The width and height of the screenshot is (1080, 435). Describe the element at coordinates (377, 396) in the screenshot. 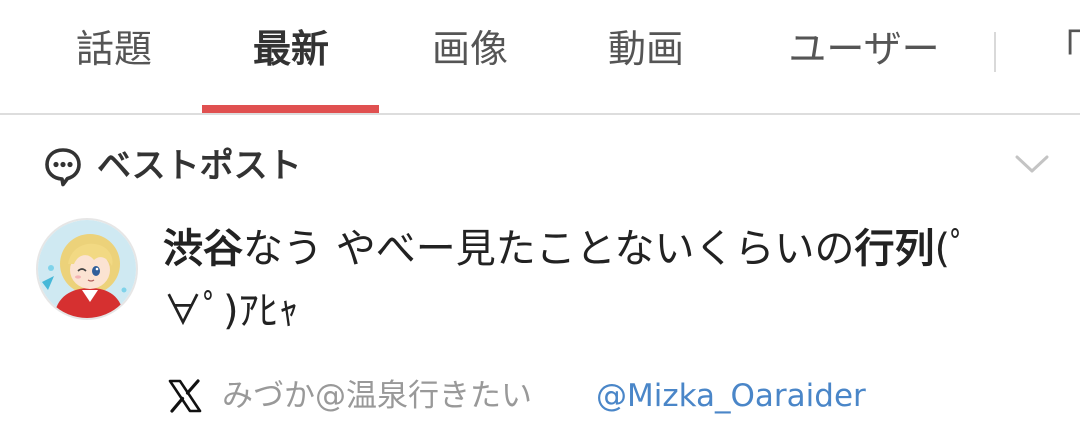

I see `author-name: みづか@温泉行きたい` at that location.